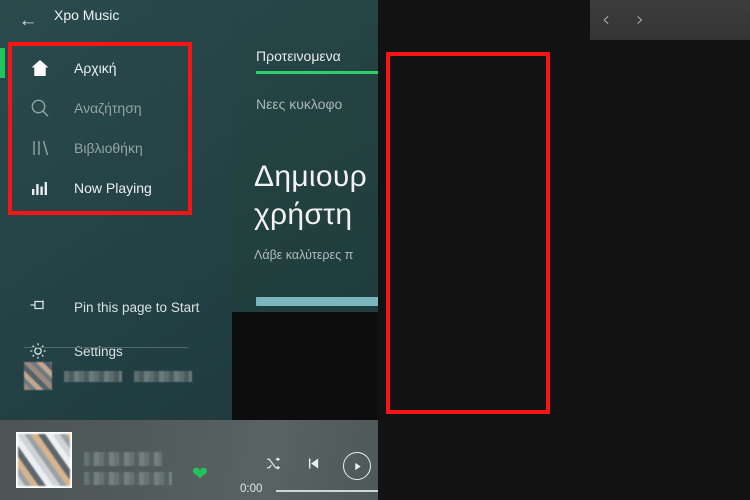 Image resolution: width=750 pixels, height=500 pixels. Describe the element at coordinates (623, 19) in the screenshot. I see `spotify-nav-arrows: ‹ ›` at that location.